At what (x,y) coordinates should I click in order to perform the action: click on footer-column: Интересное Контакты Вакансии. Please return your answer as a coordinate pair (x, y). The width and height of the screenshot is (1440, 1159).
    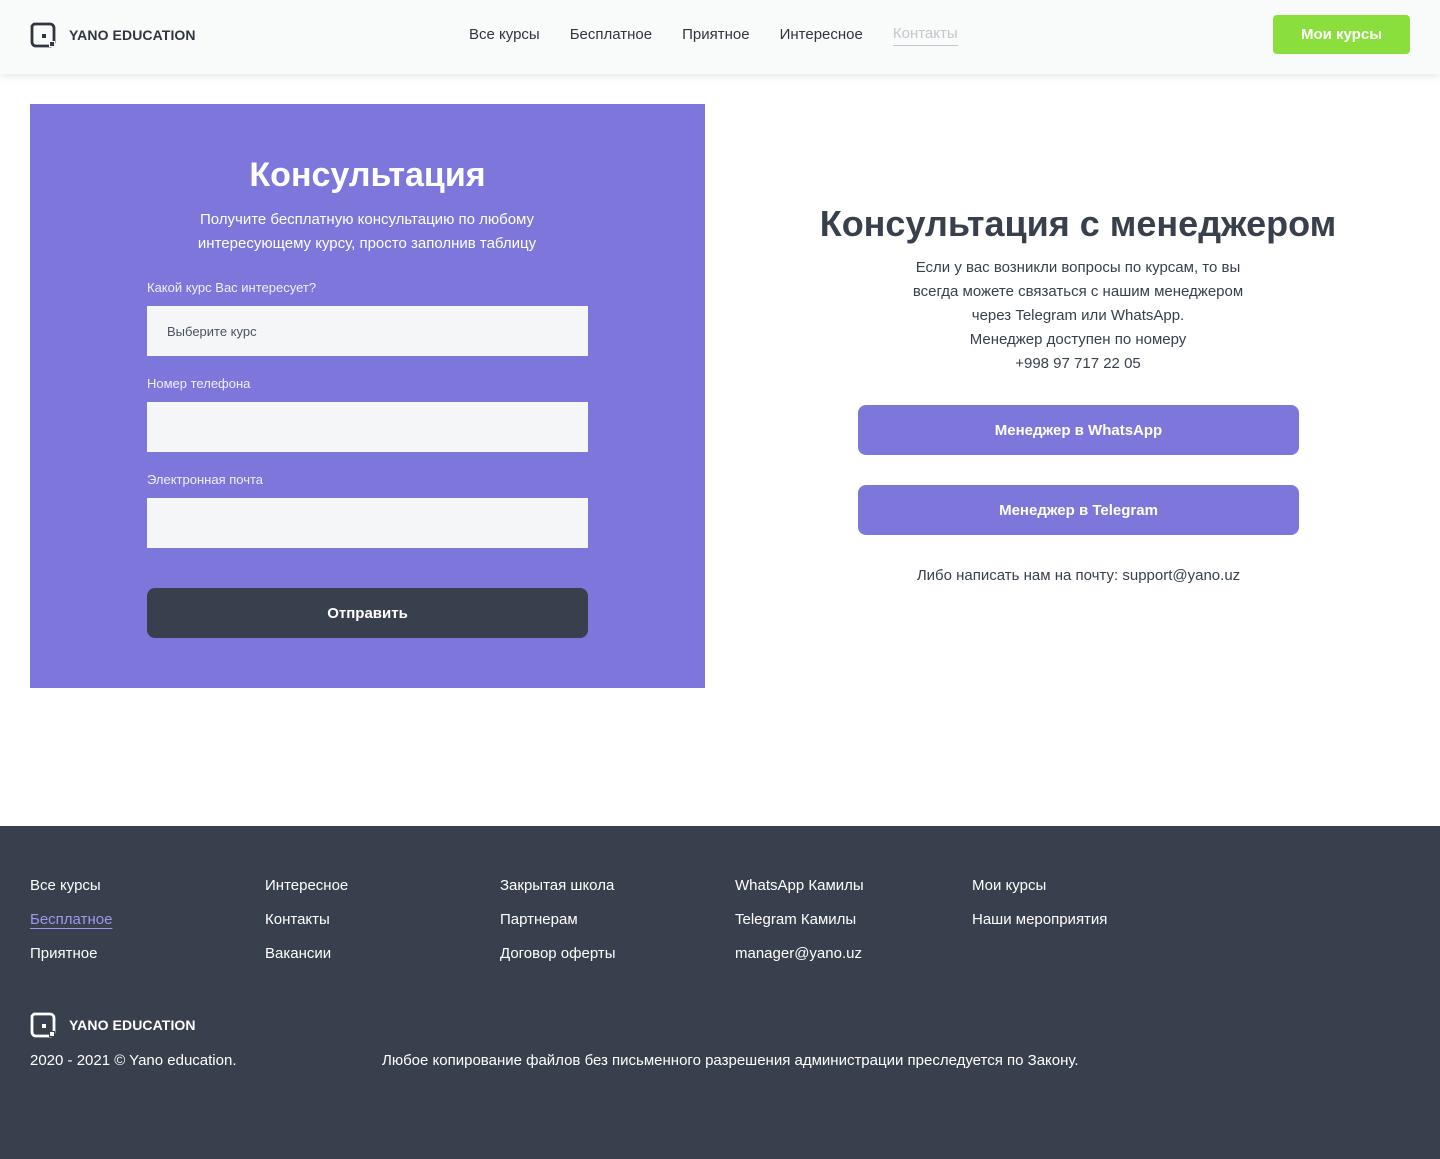
    Looking at the image, I should click on (306, 927).